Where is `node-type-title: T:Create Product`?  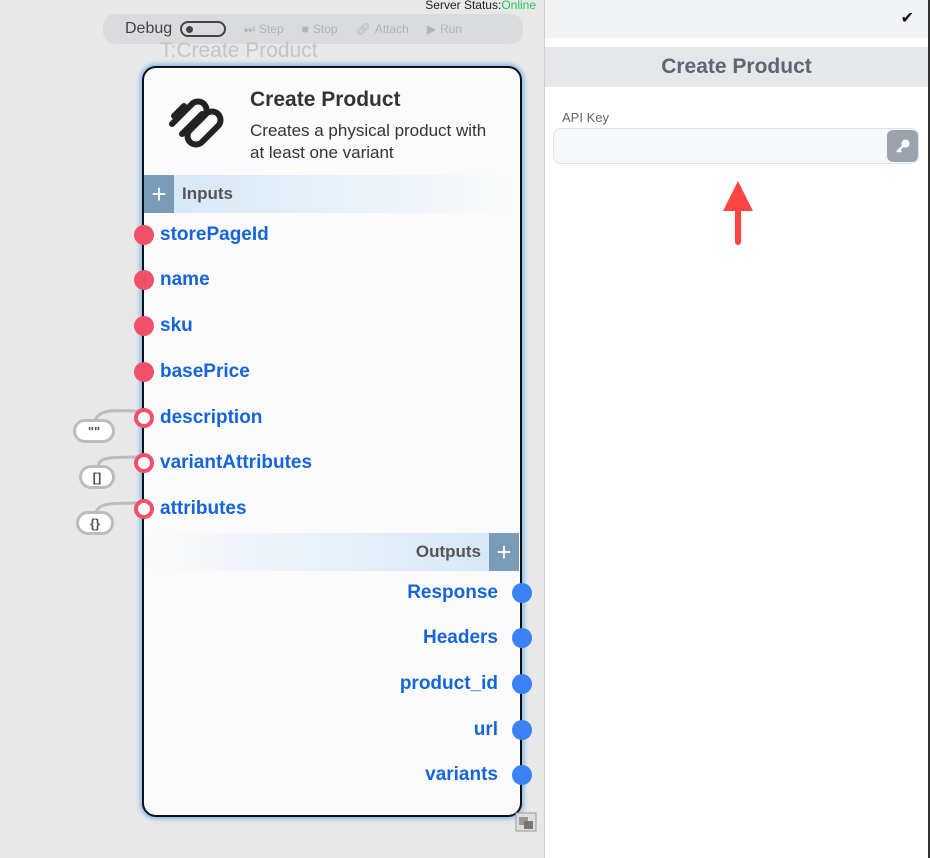 node-type-title: T:Create Product is located at coordinates (239, 50).